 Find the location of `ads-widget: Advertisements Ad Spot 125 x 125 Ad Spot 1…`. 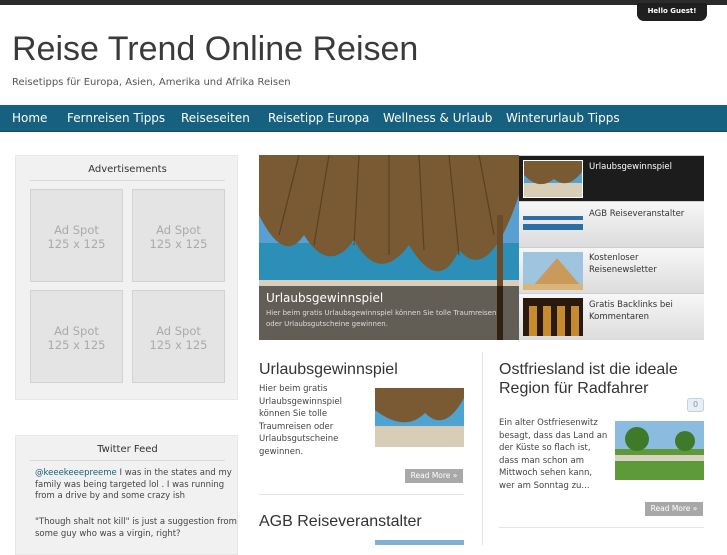

ads-widget: Advertisements Ad Spot 125 x 125 Ad Spot 1… is located at coordinates (126, 277).